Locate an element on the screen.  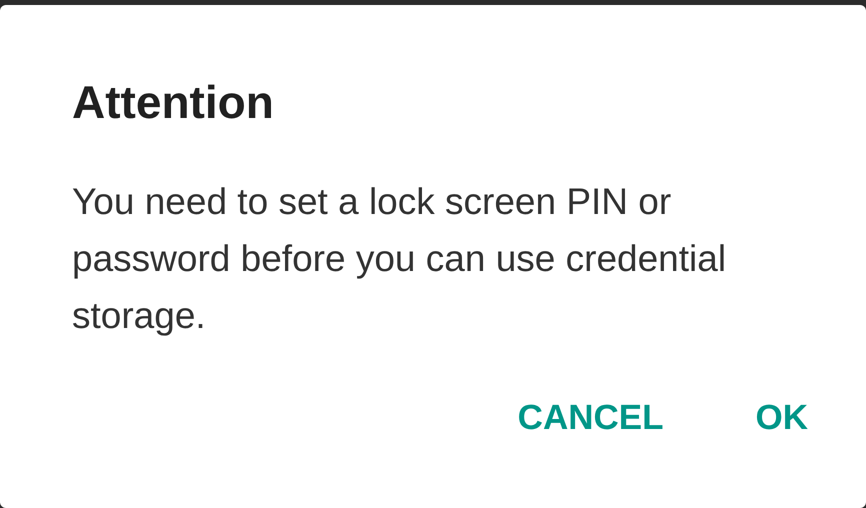
dialog-button: CANCEL is located at coordinates (591, 418).